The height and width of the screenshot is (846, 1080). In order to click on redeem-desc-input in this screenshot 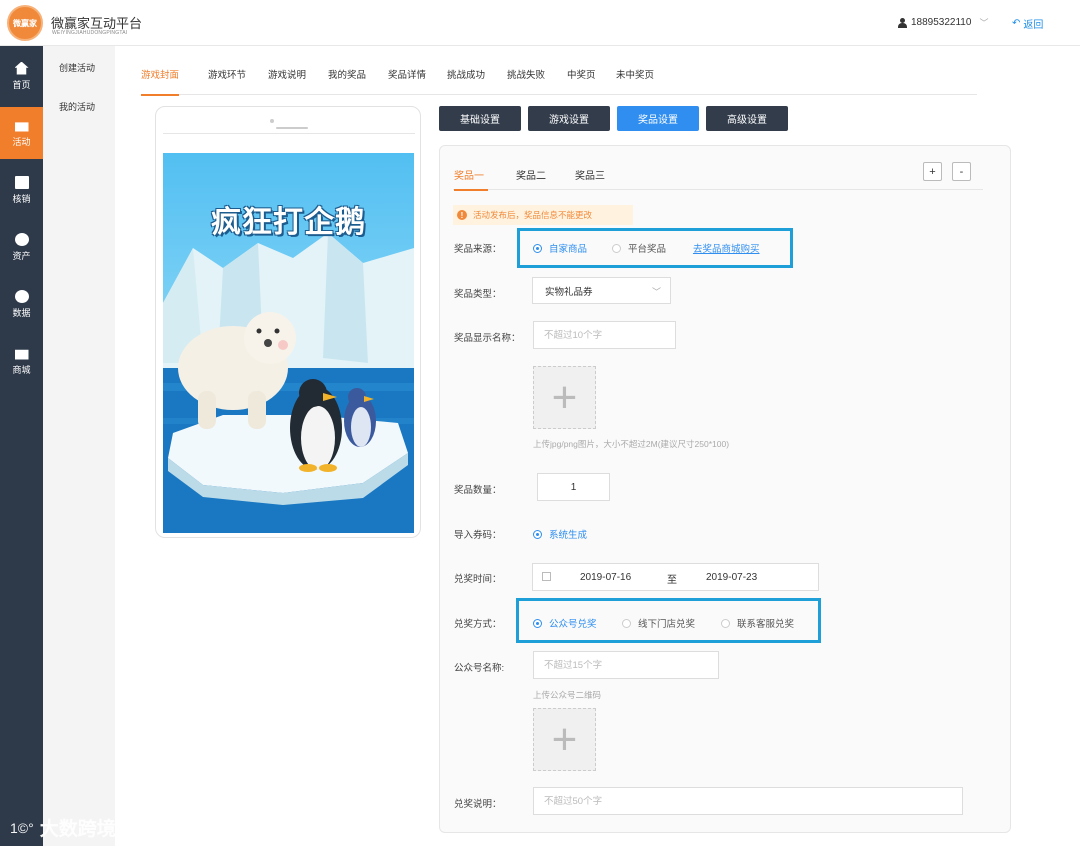, I will do `click(748, 801)`.